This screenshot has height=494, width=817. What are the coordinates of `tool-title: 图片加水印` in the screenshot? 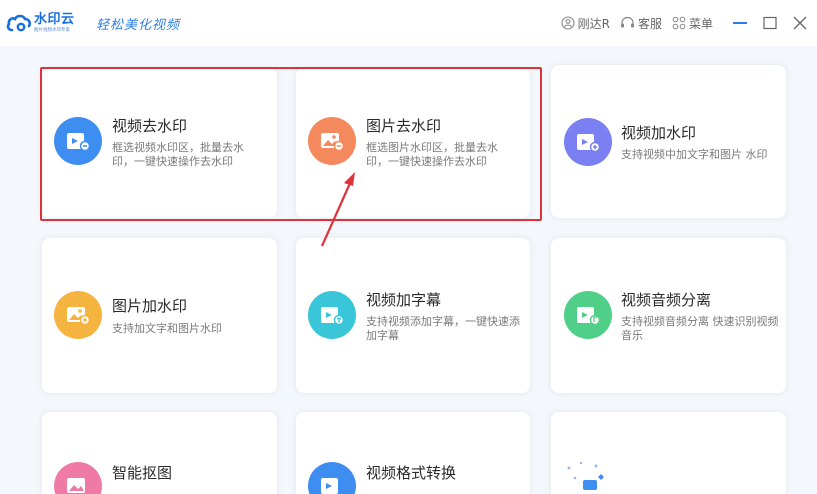 It's located at (150, 306).